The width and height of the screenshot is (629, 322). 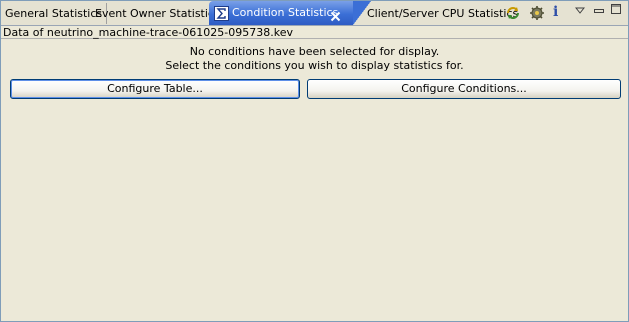 I want to click on tab-label: Event Owner Statistics, so click(x=157, y=13).